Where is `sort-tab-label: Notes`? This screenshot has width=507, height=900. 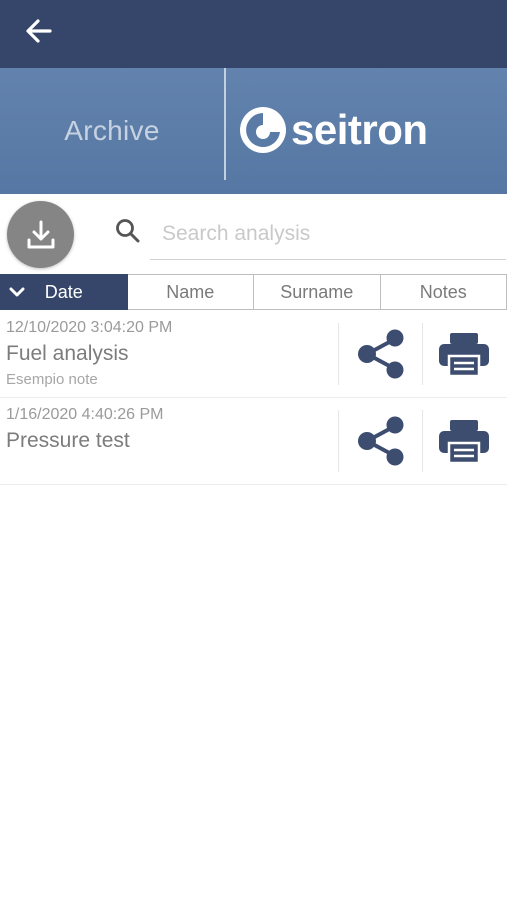 sort-tab-label: Notes is located at coordinates (443, 291).